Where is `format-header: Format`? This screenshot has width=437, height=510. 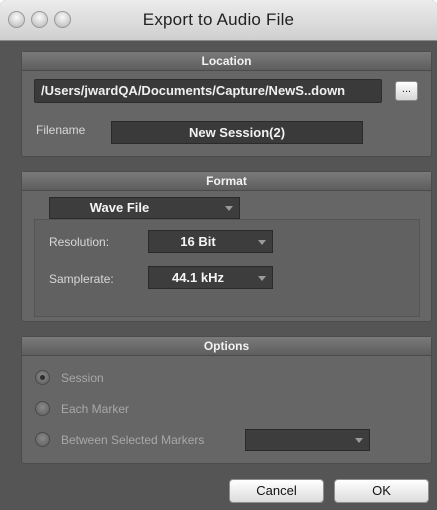 format-header: Format is located at coordinates (226, 181).